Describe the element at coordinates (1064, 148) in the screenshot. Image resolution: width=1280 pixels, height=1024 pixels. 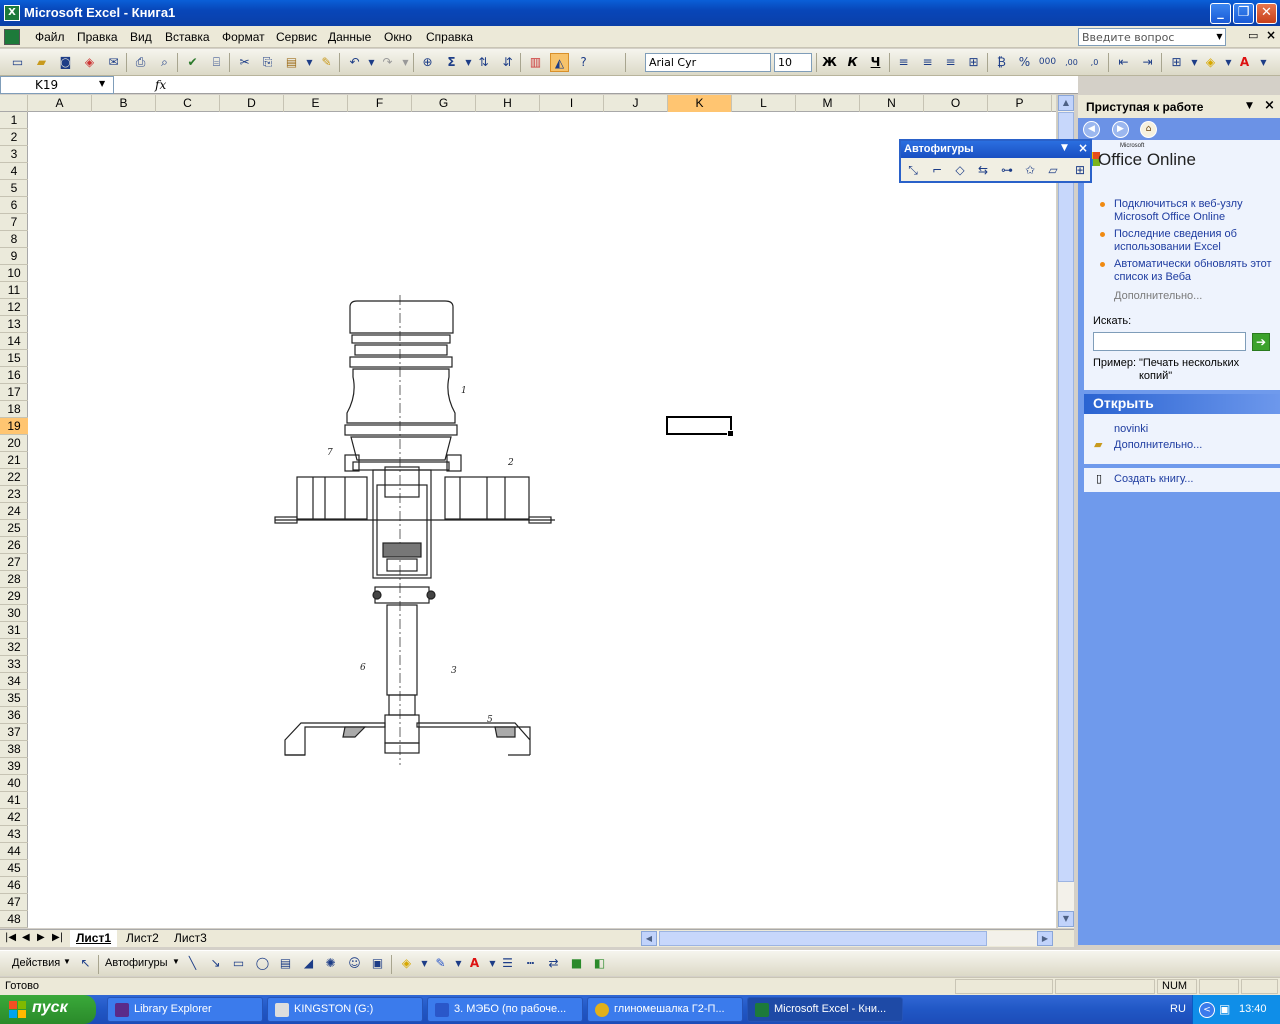
I see `autoshapes-menu-icon: ▼` at that location.